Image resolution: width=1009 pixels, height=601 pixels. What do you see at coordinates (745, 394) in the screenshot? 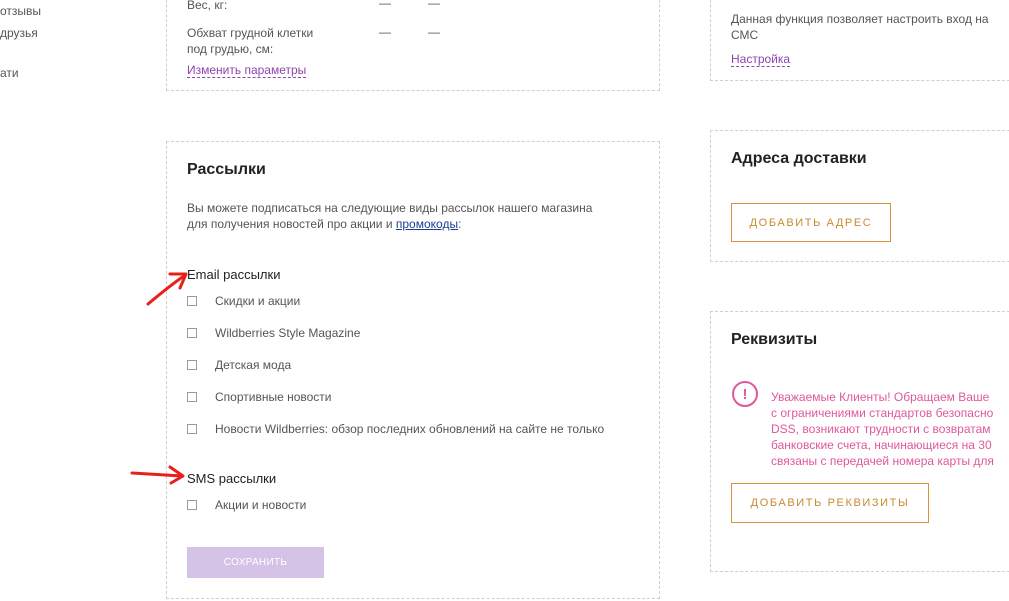
I see `exclamation-icon: !` at bounding box center [745, 394].